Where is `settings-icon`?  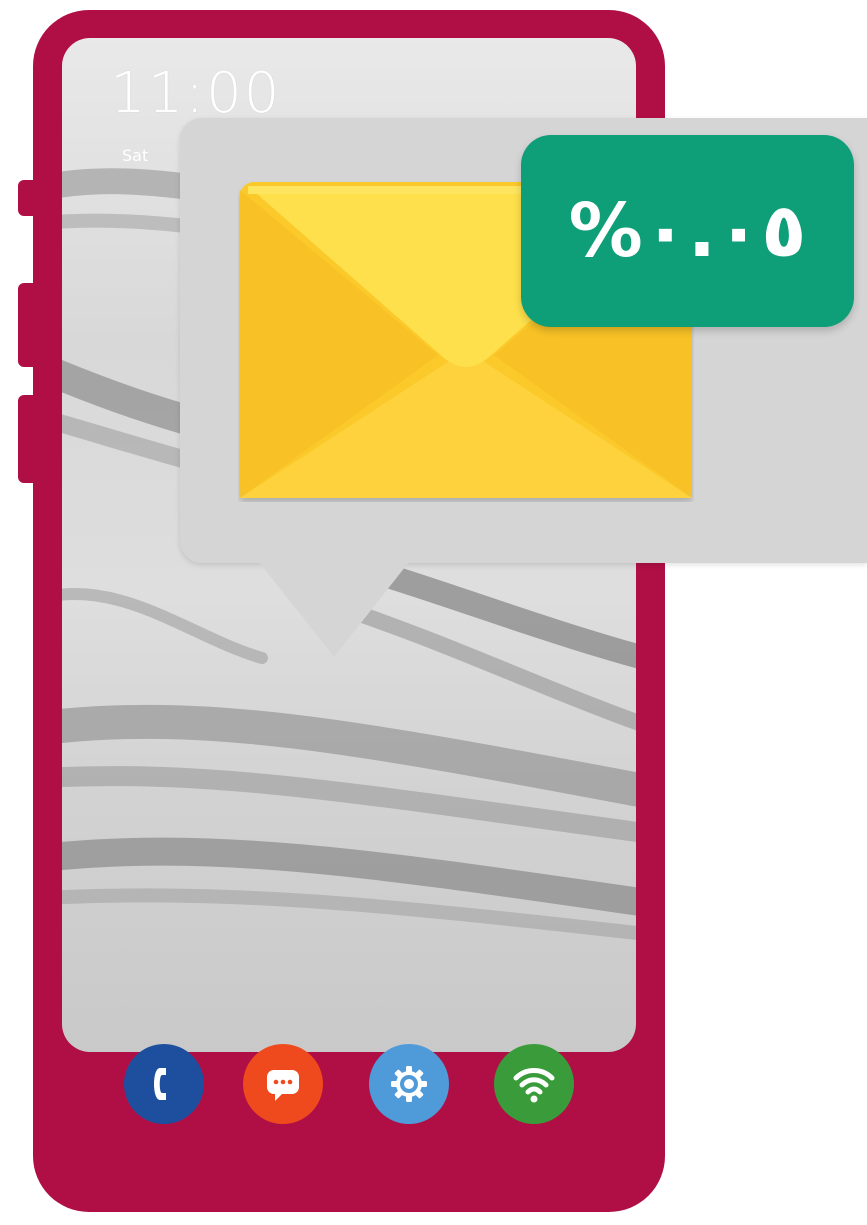 settings-icon is located at coordinates (409, 1084).